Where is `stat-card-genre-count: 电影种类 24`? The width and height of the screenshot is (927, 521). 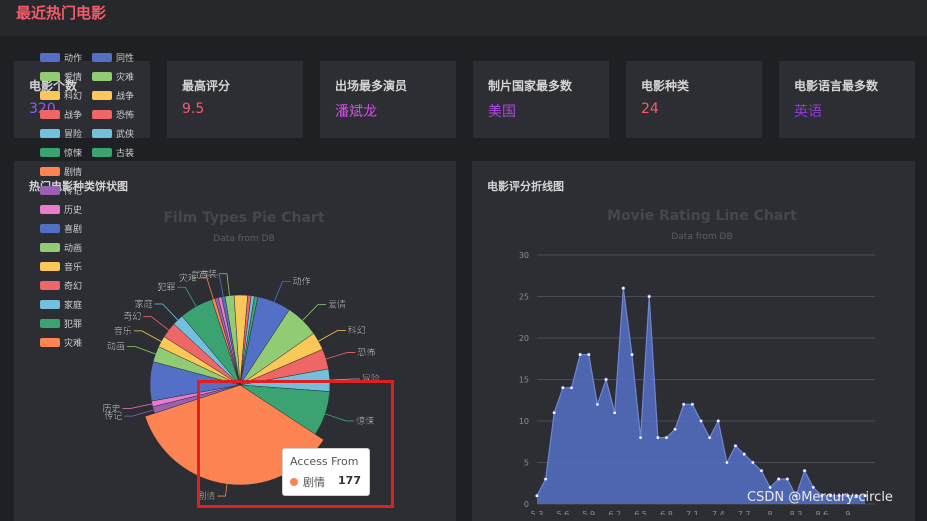 stat-card-genre-count: 电影种类 24 is located at coordinates (694, 99).